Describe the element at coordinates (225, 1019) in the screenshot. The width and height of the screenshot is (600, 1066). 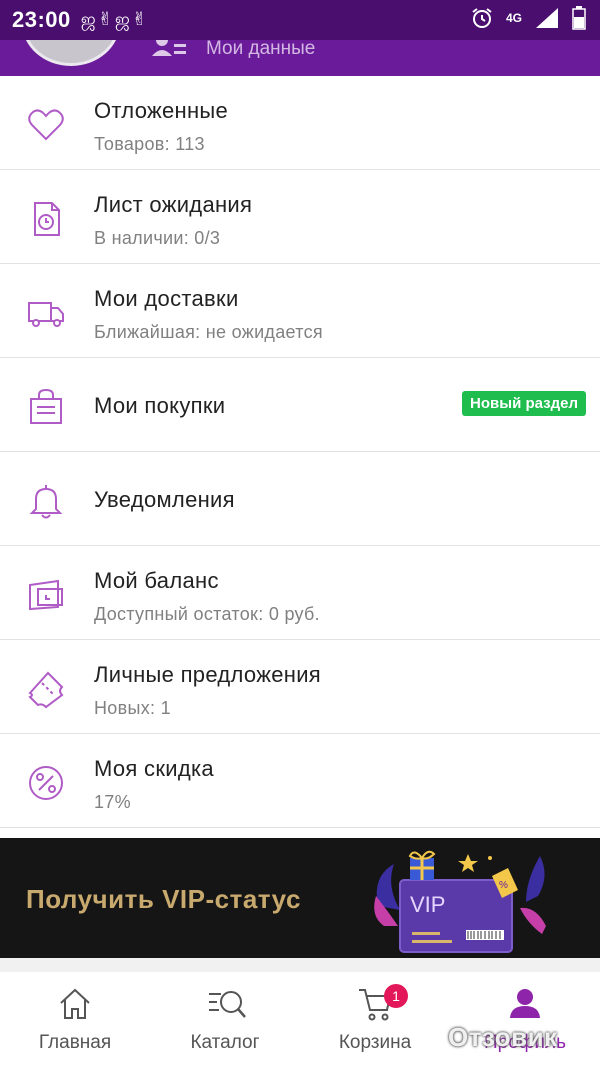
I see `nav-catalog: Каталог` at that location.